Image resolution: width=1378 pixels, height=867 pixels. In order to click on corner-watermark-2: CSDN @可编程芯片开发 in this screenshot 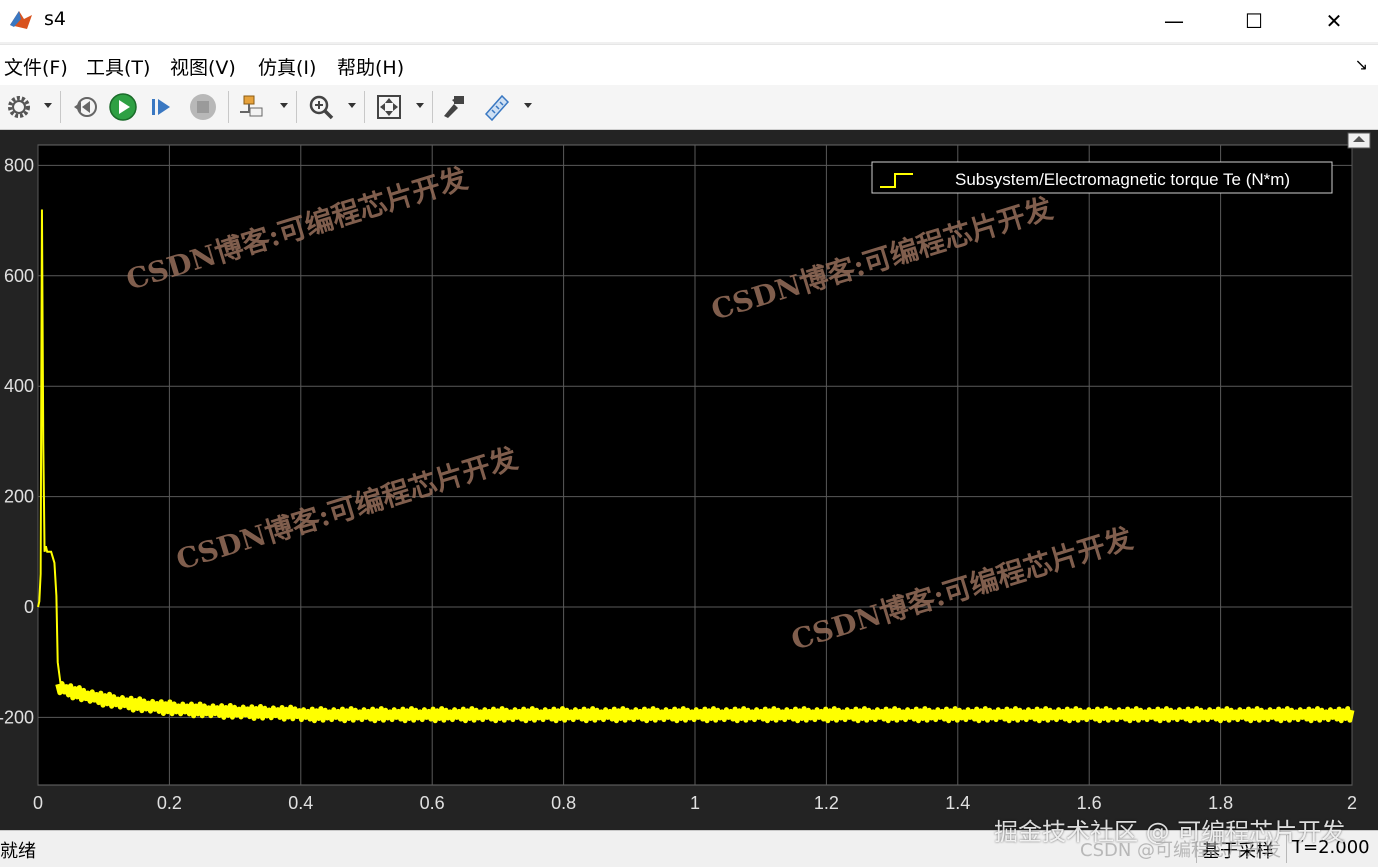, I will do `click(1181, 850)`.